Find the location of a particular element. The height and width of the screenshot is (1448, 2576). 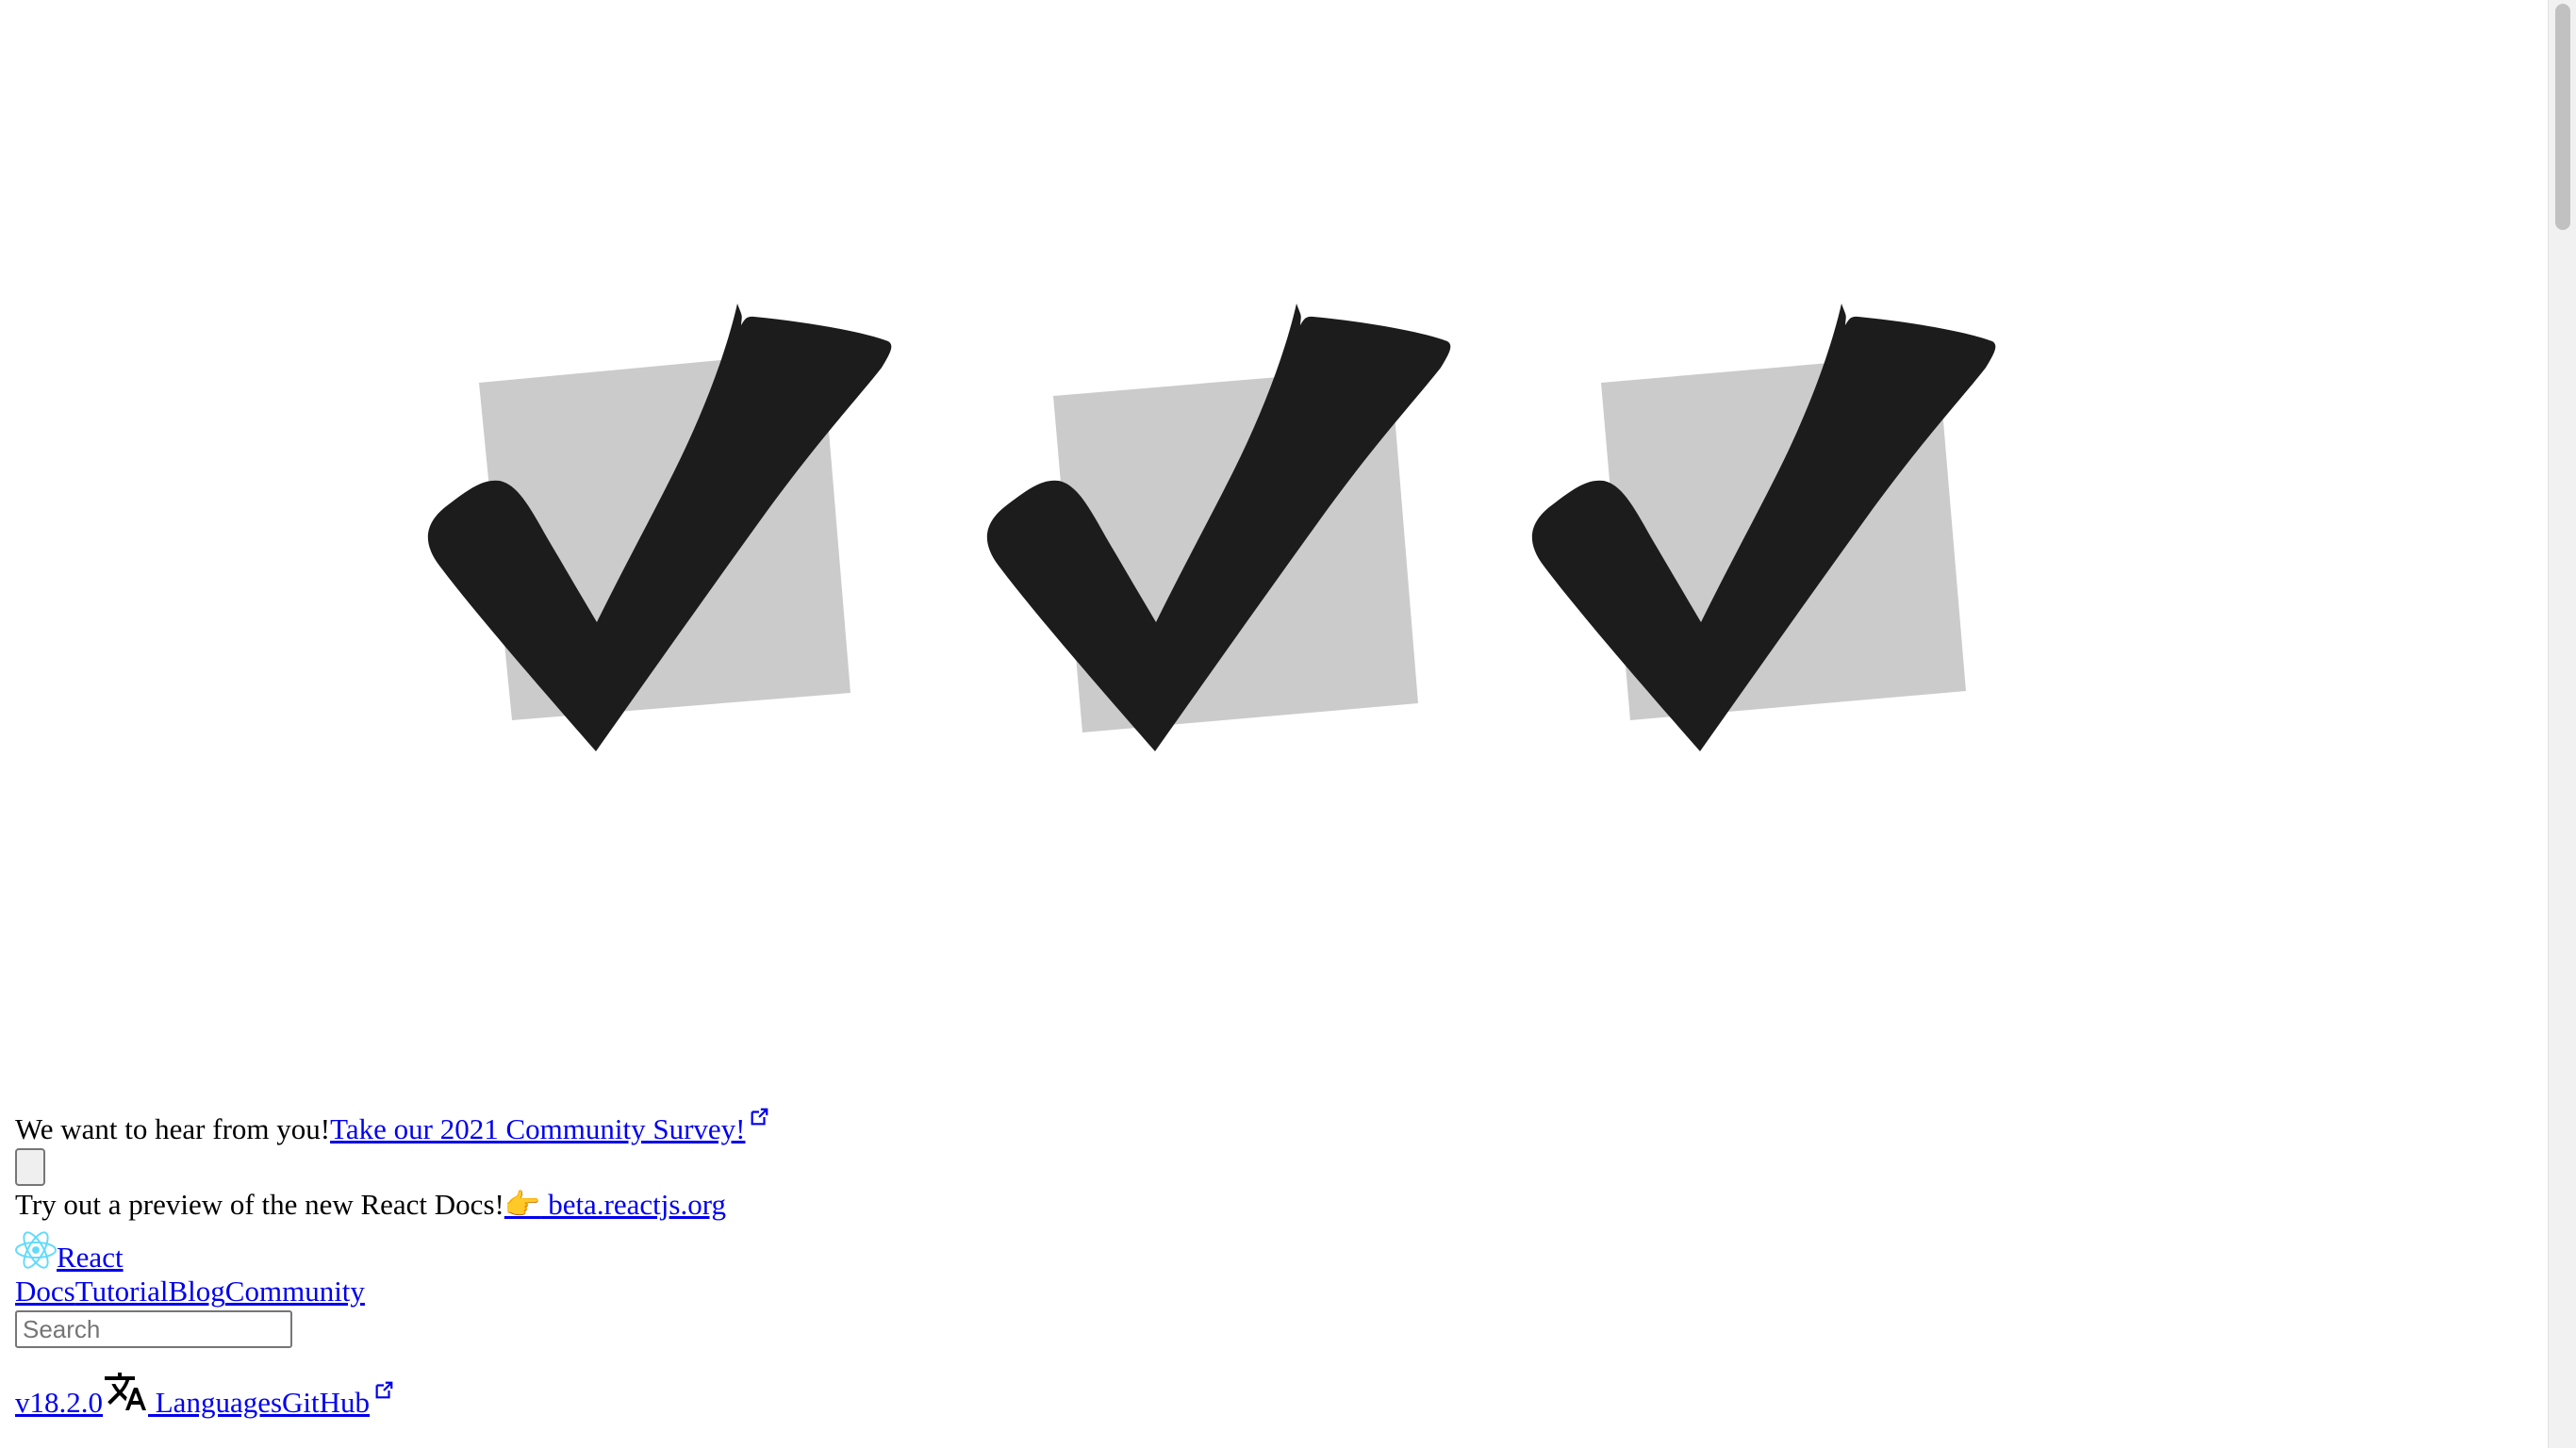

languages-link: Languages is located at coordinates (193, 1396).